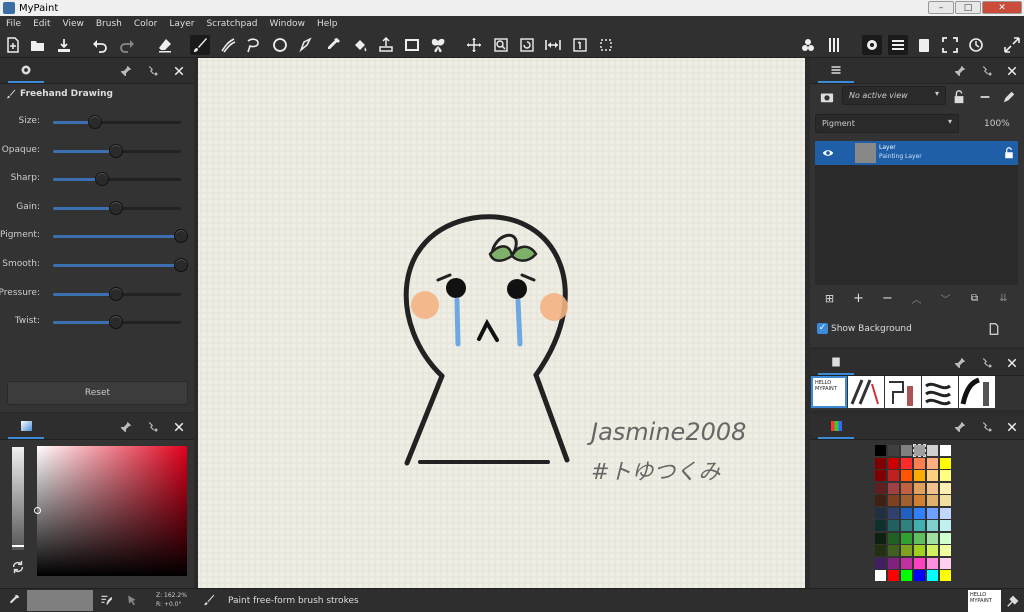 The image size is (1024, 612). Describe the element at coordinates (132, 600) in the screenshot. I see `cursor-mode-icon` at that location.